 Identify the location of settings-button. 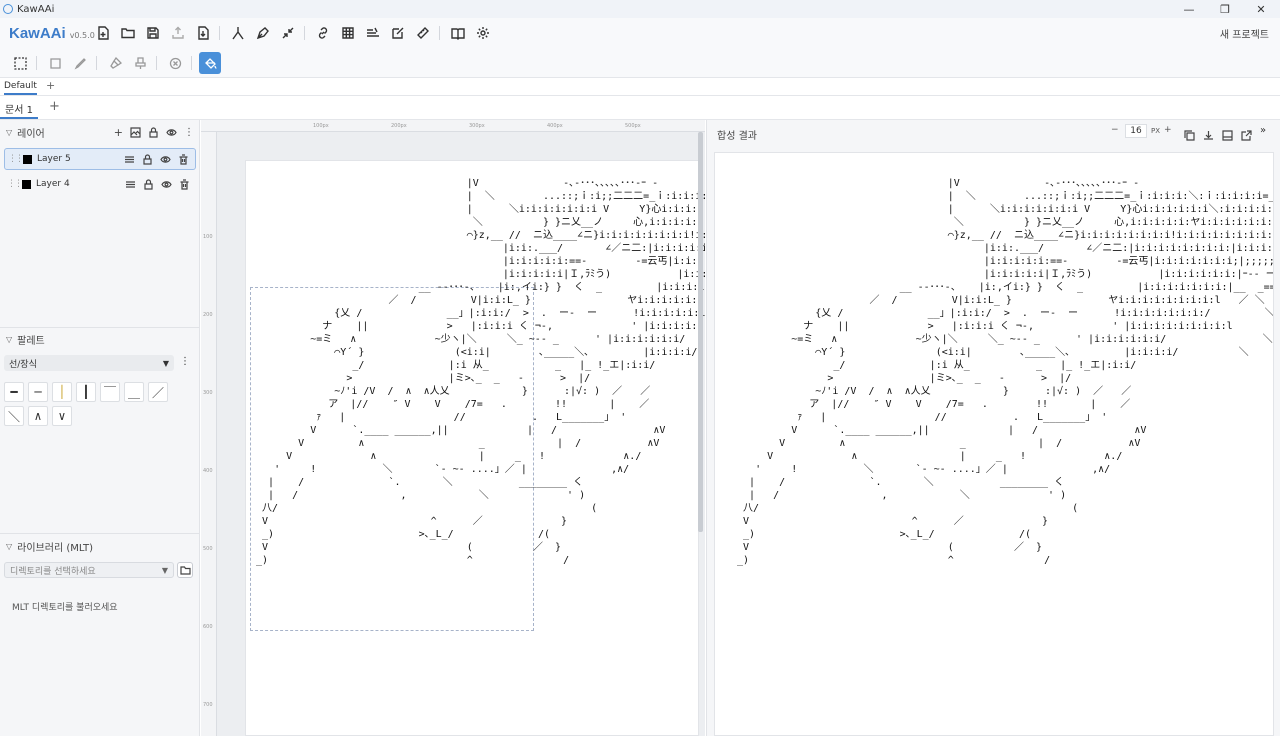
(483, 33).